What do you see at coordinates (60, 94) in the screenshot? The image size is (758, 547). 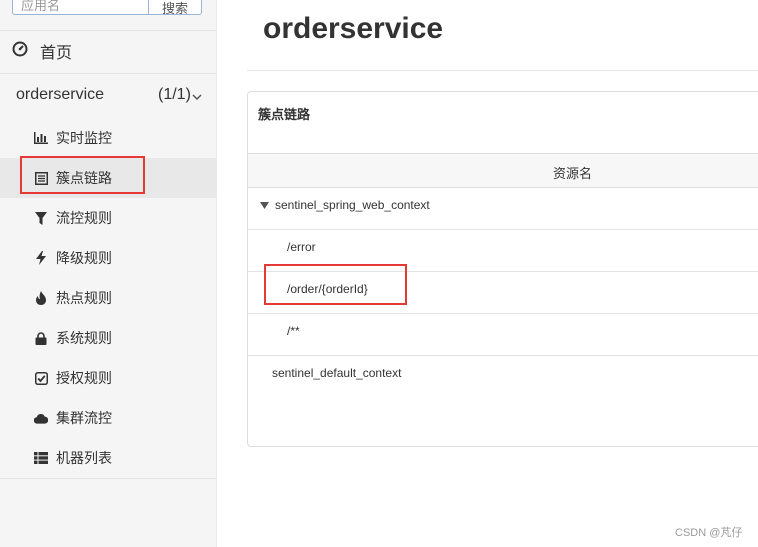 I see `app-name: orderservice` at bounding box center [60, 94].